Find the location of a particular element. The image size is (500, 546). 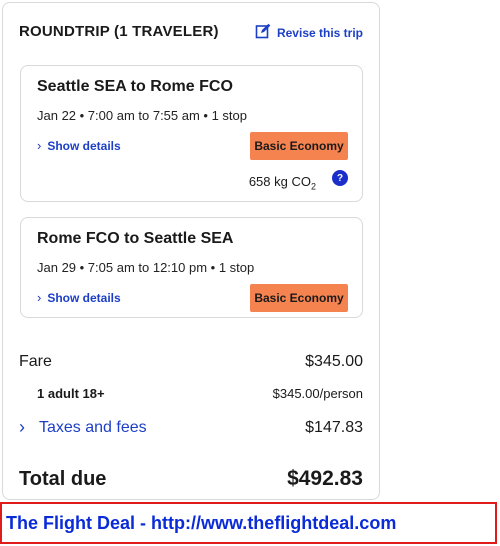

trip-type-heading: ROUNDTRIP (1 TRAVELER) is located at coordinates (119, 31).